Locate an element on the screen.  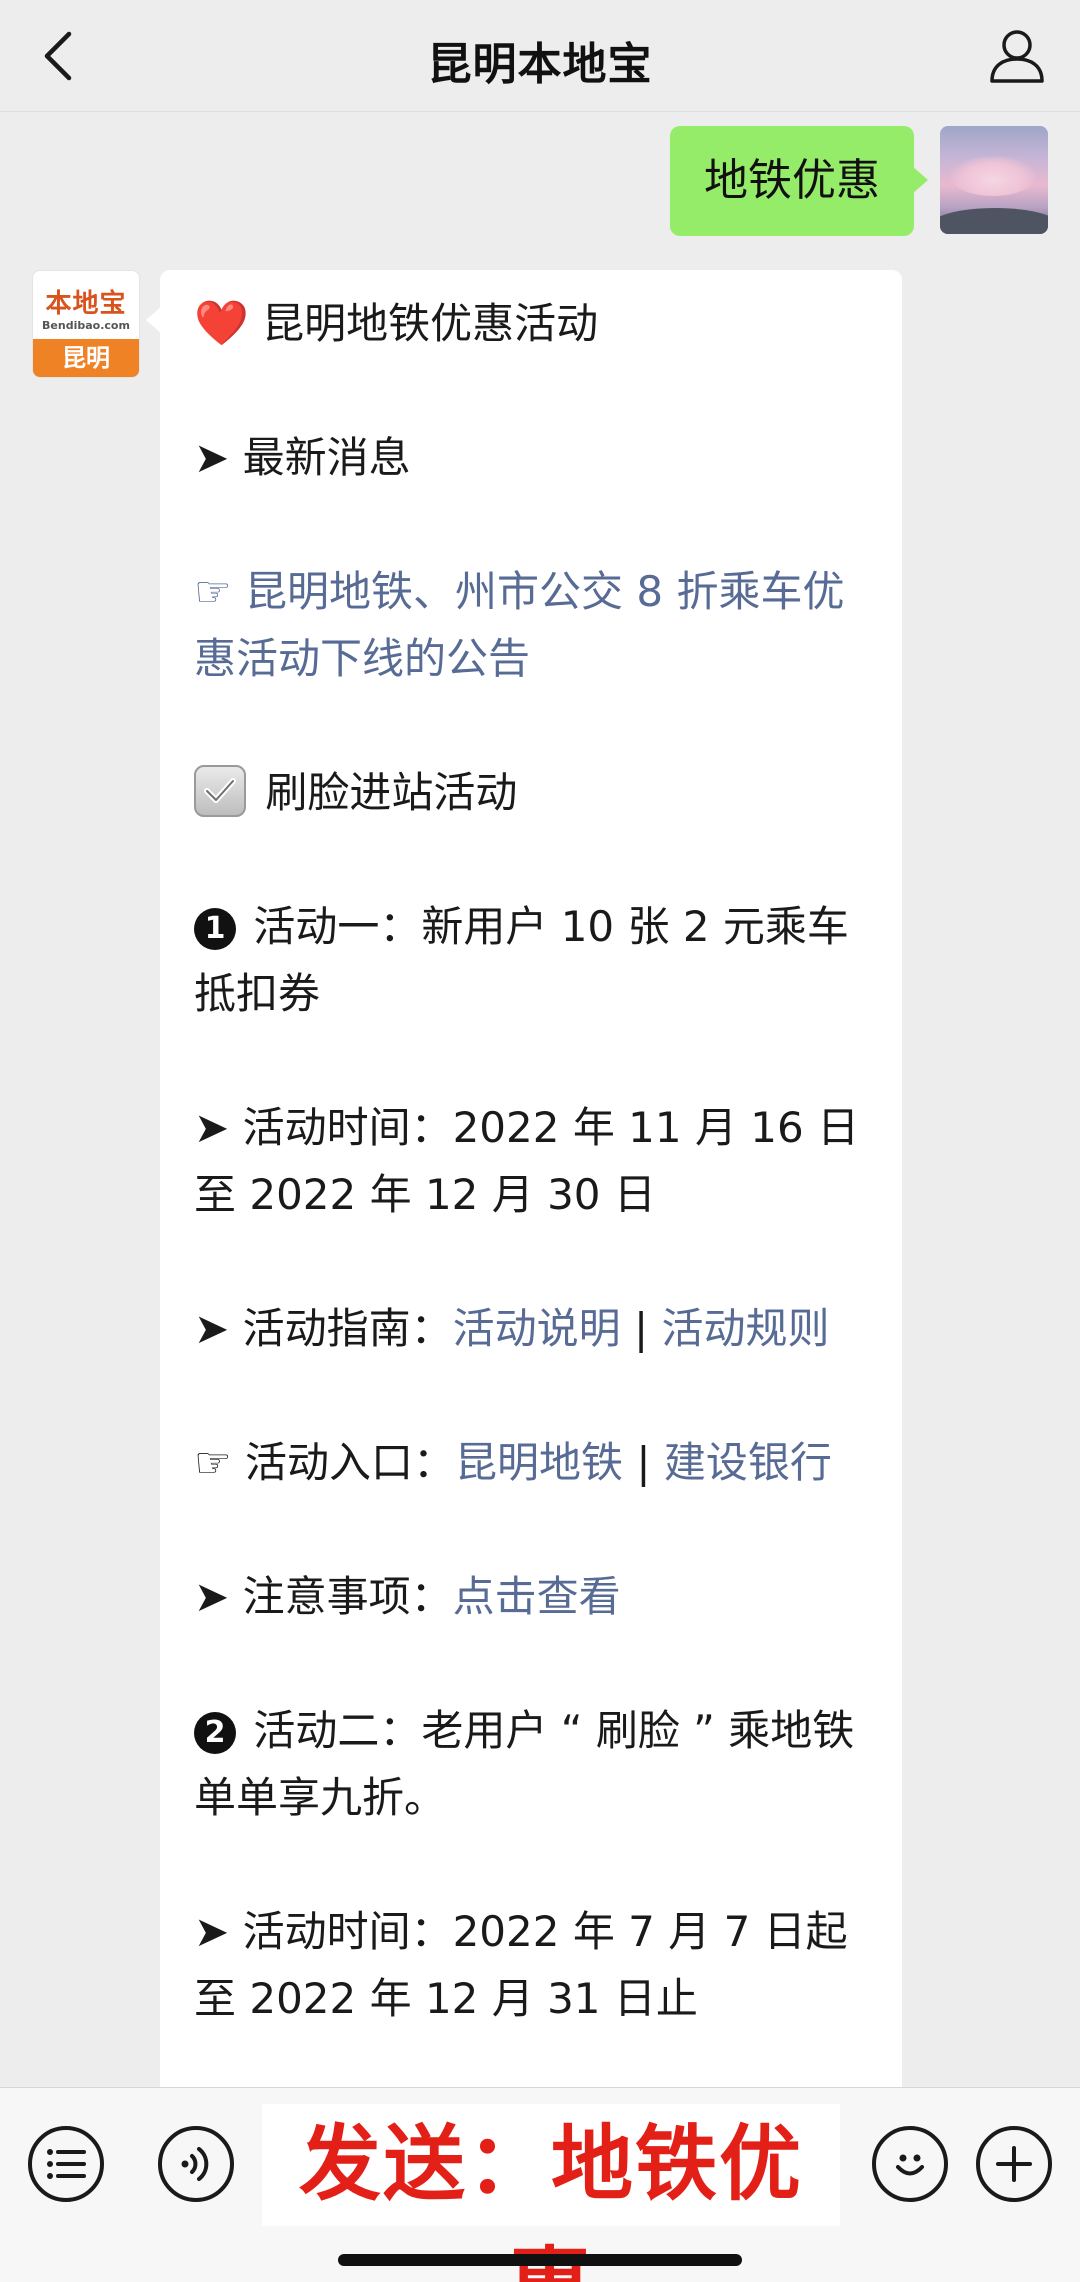
plus-icon is located at coordinates (1014, 2164).